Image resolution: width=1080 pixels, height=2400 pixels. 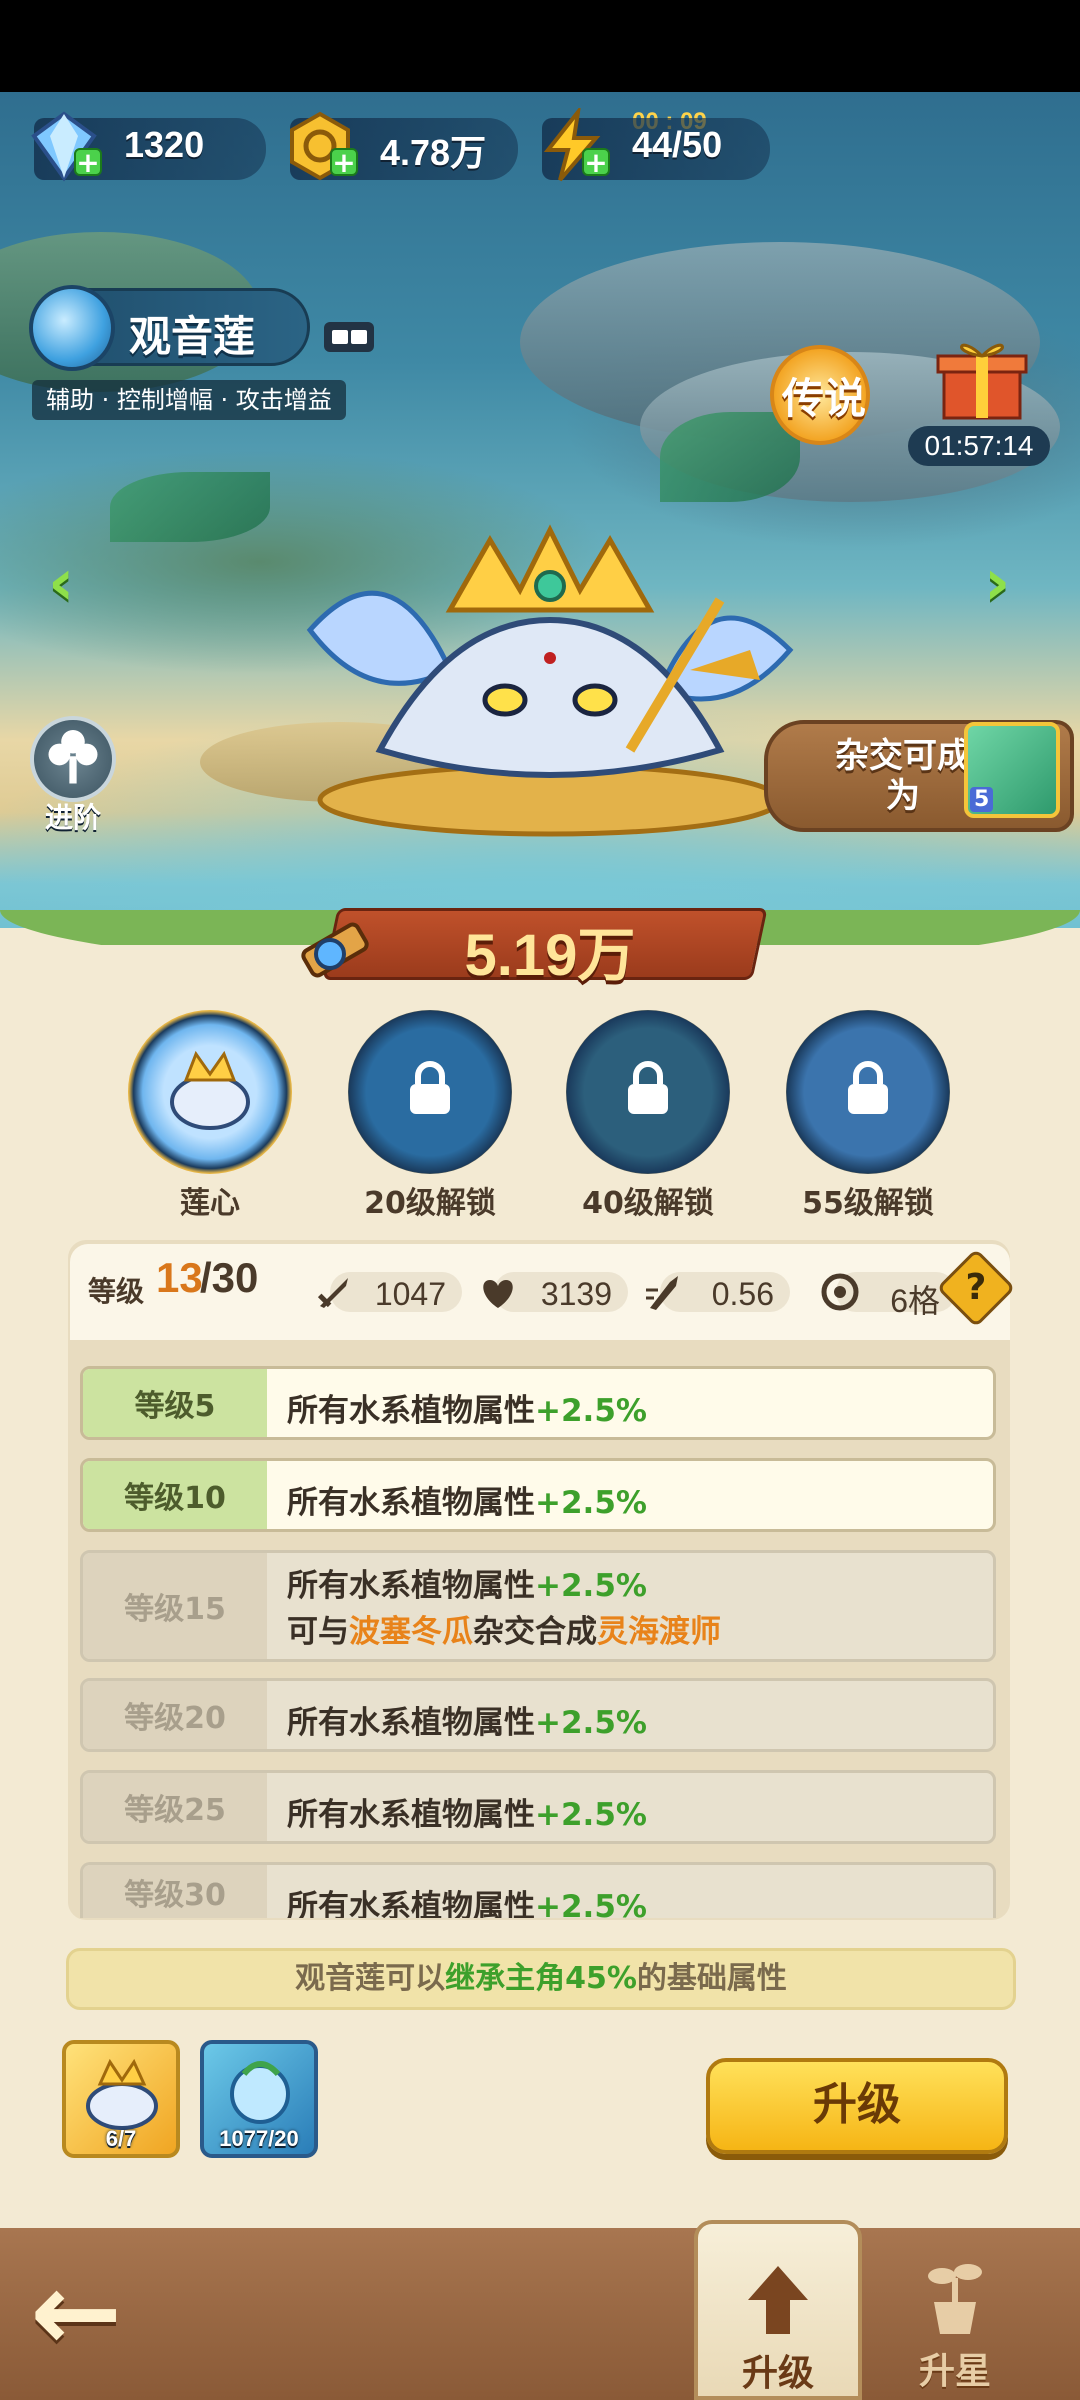 What do you see at coordinates (1009, 583) in the screenshot?
I see `next-hero-arrow-icon: ›` at bounding box center [1009, 583].